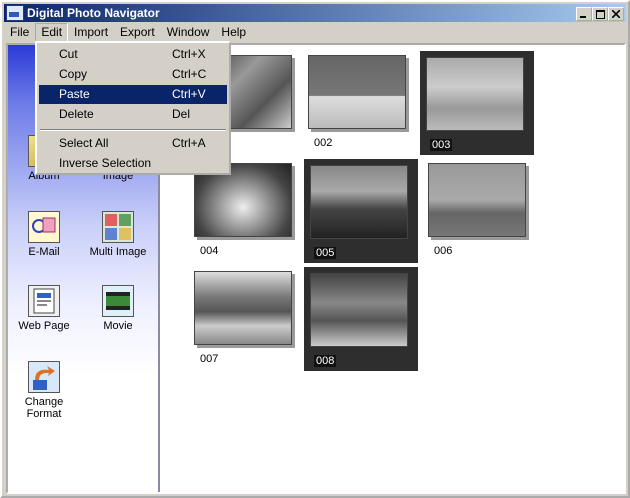 The height and width of the screenshot is (498, 630). I want to click on sidebar-item-web-page: Web Page, so click(44, 308).